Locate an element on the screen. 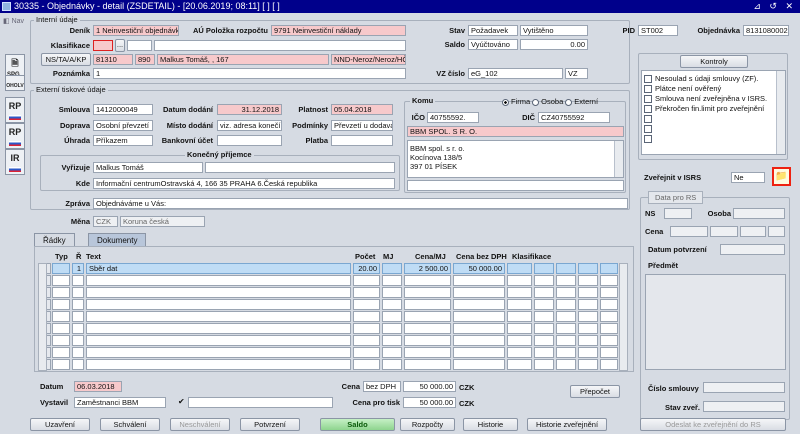 The width and height of the screenshot is (800, 434). vystavil-check-icon: ✔ is located at coordinates (181, 401).